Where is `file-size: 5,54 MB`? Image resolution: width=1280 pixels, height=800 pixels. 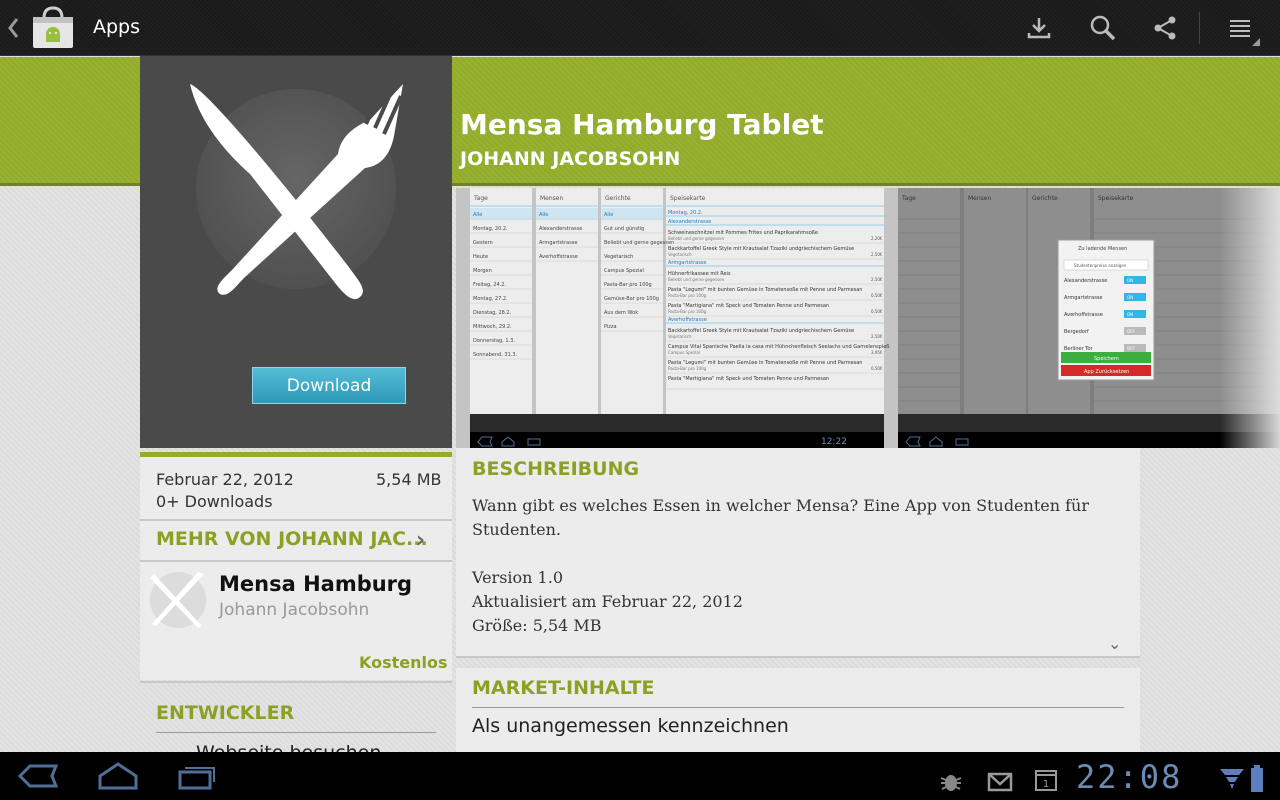
file-size: 5,54 MB is located at coordinates (409, 479).